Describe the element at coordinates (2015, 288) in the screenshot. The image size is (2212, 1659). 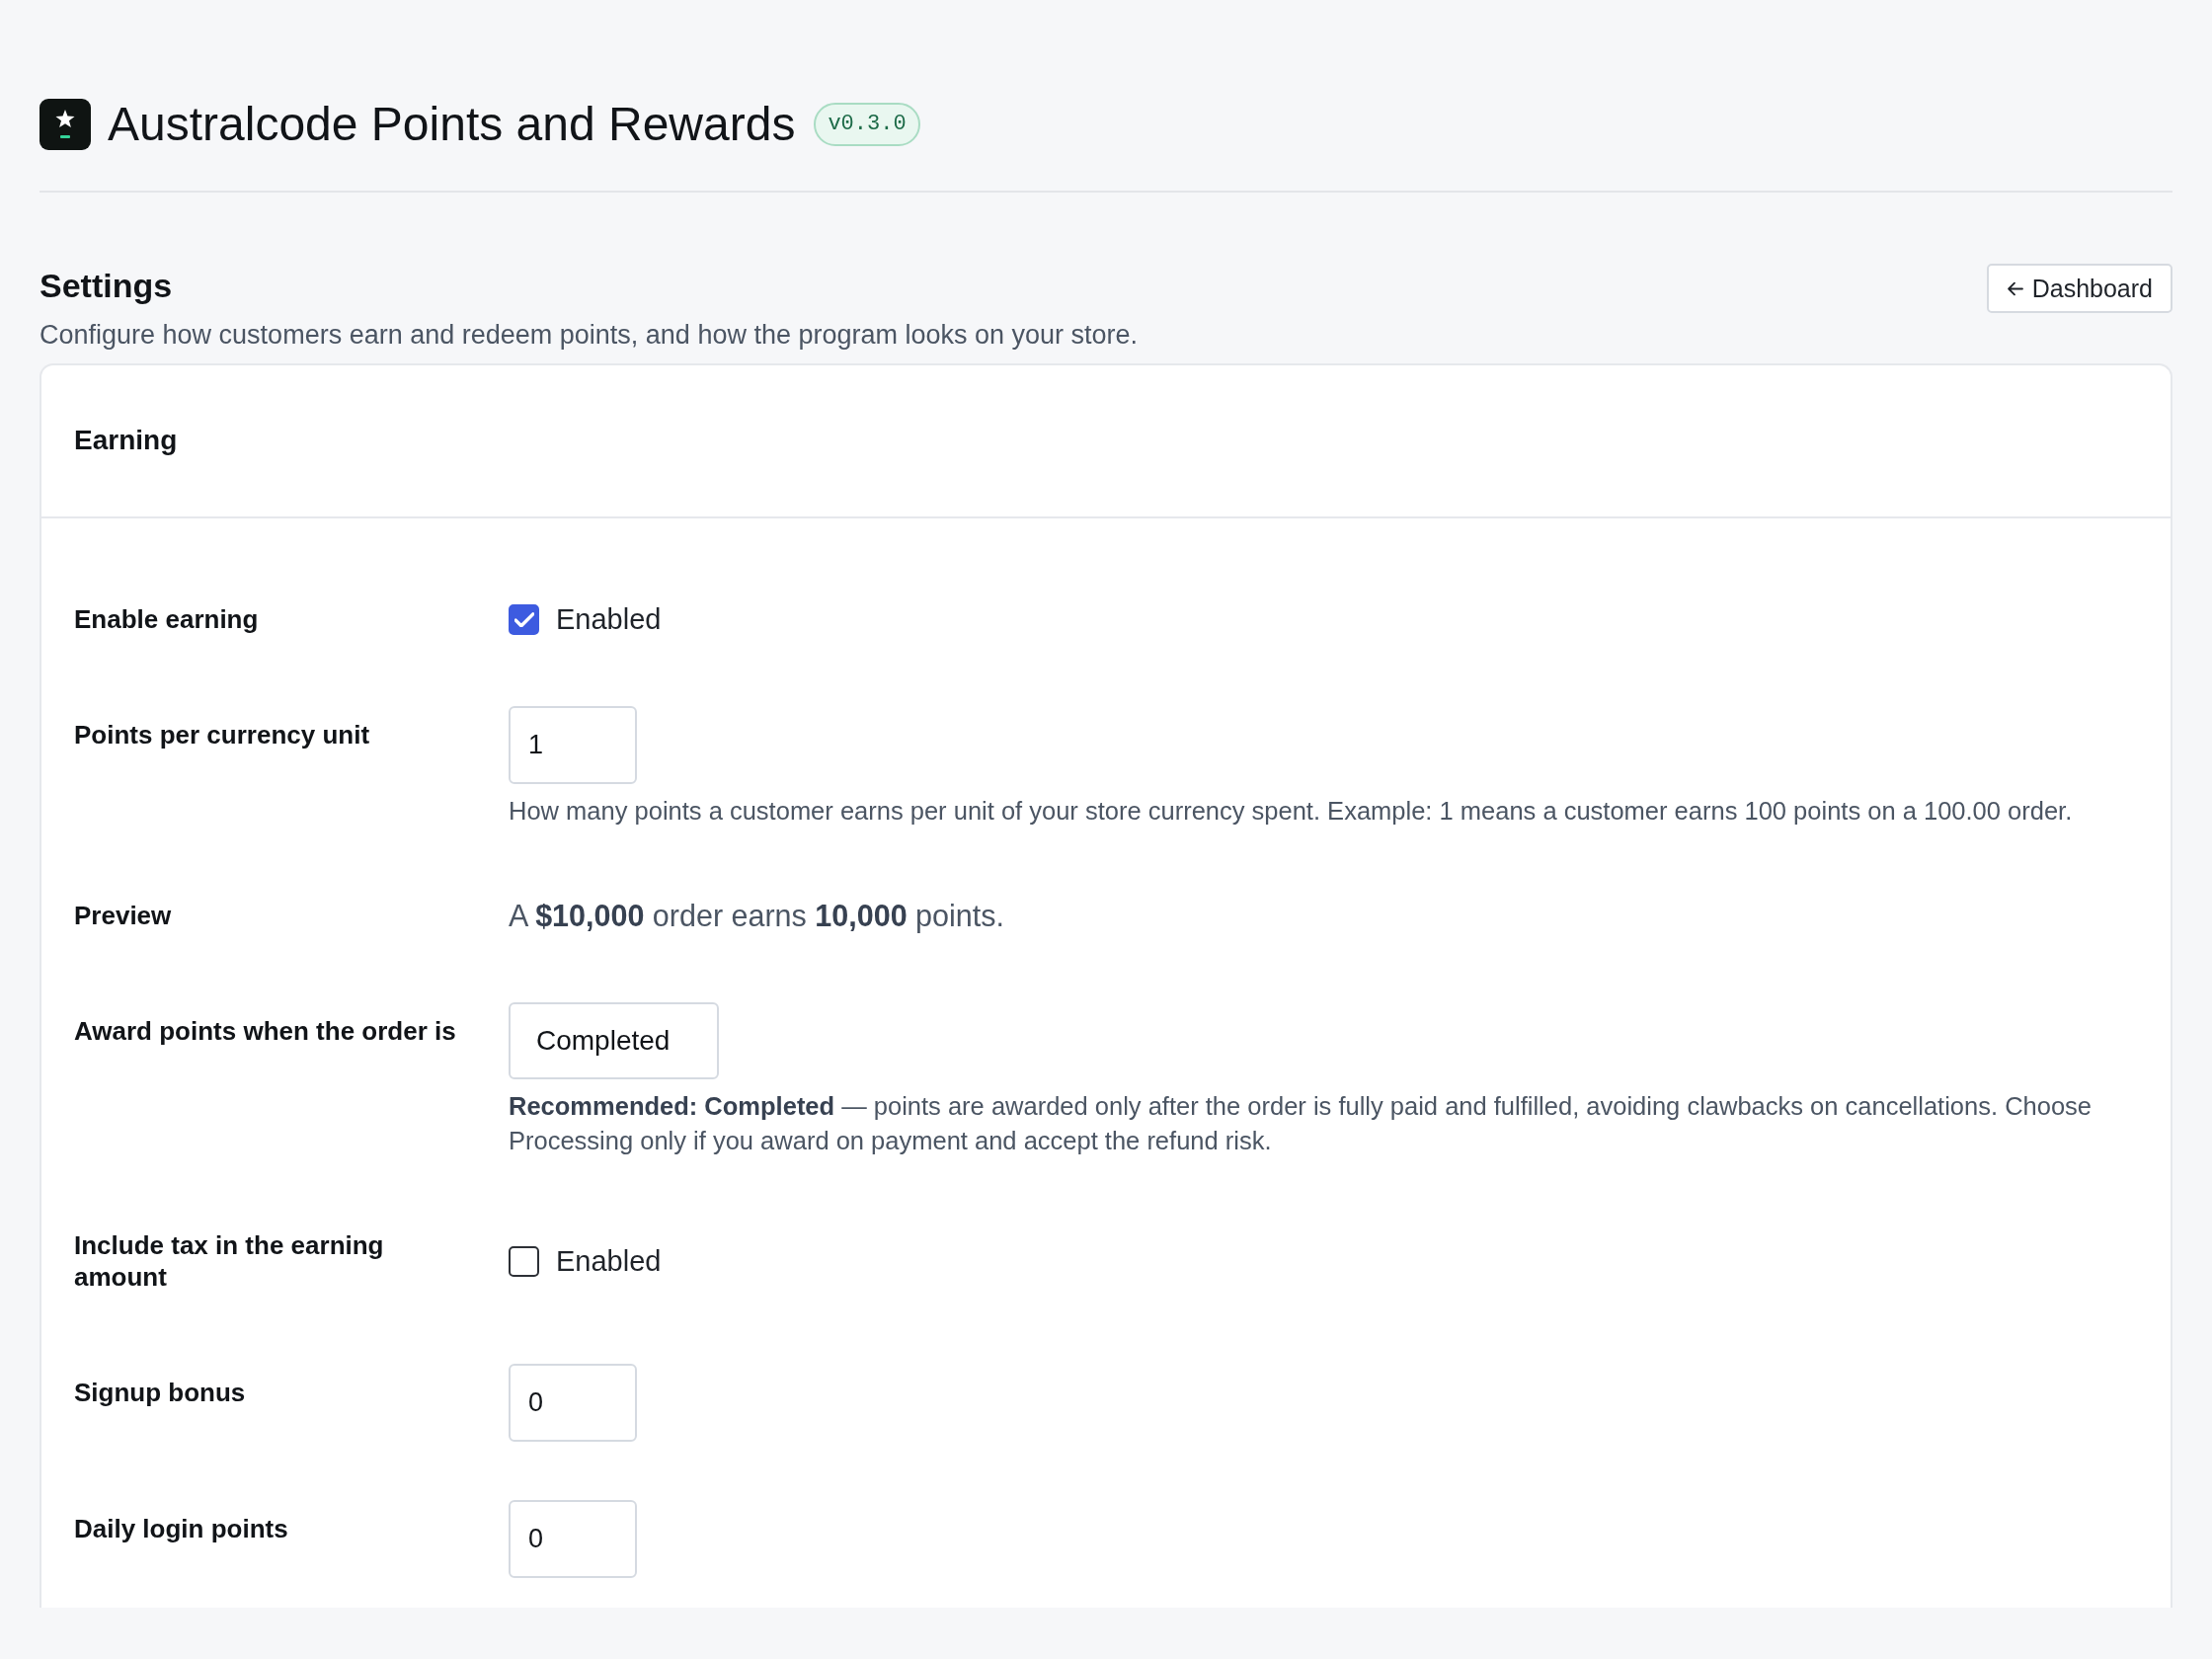
I see `arrow-left-icon` at that location.